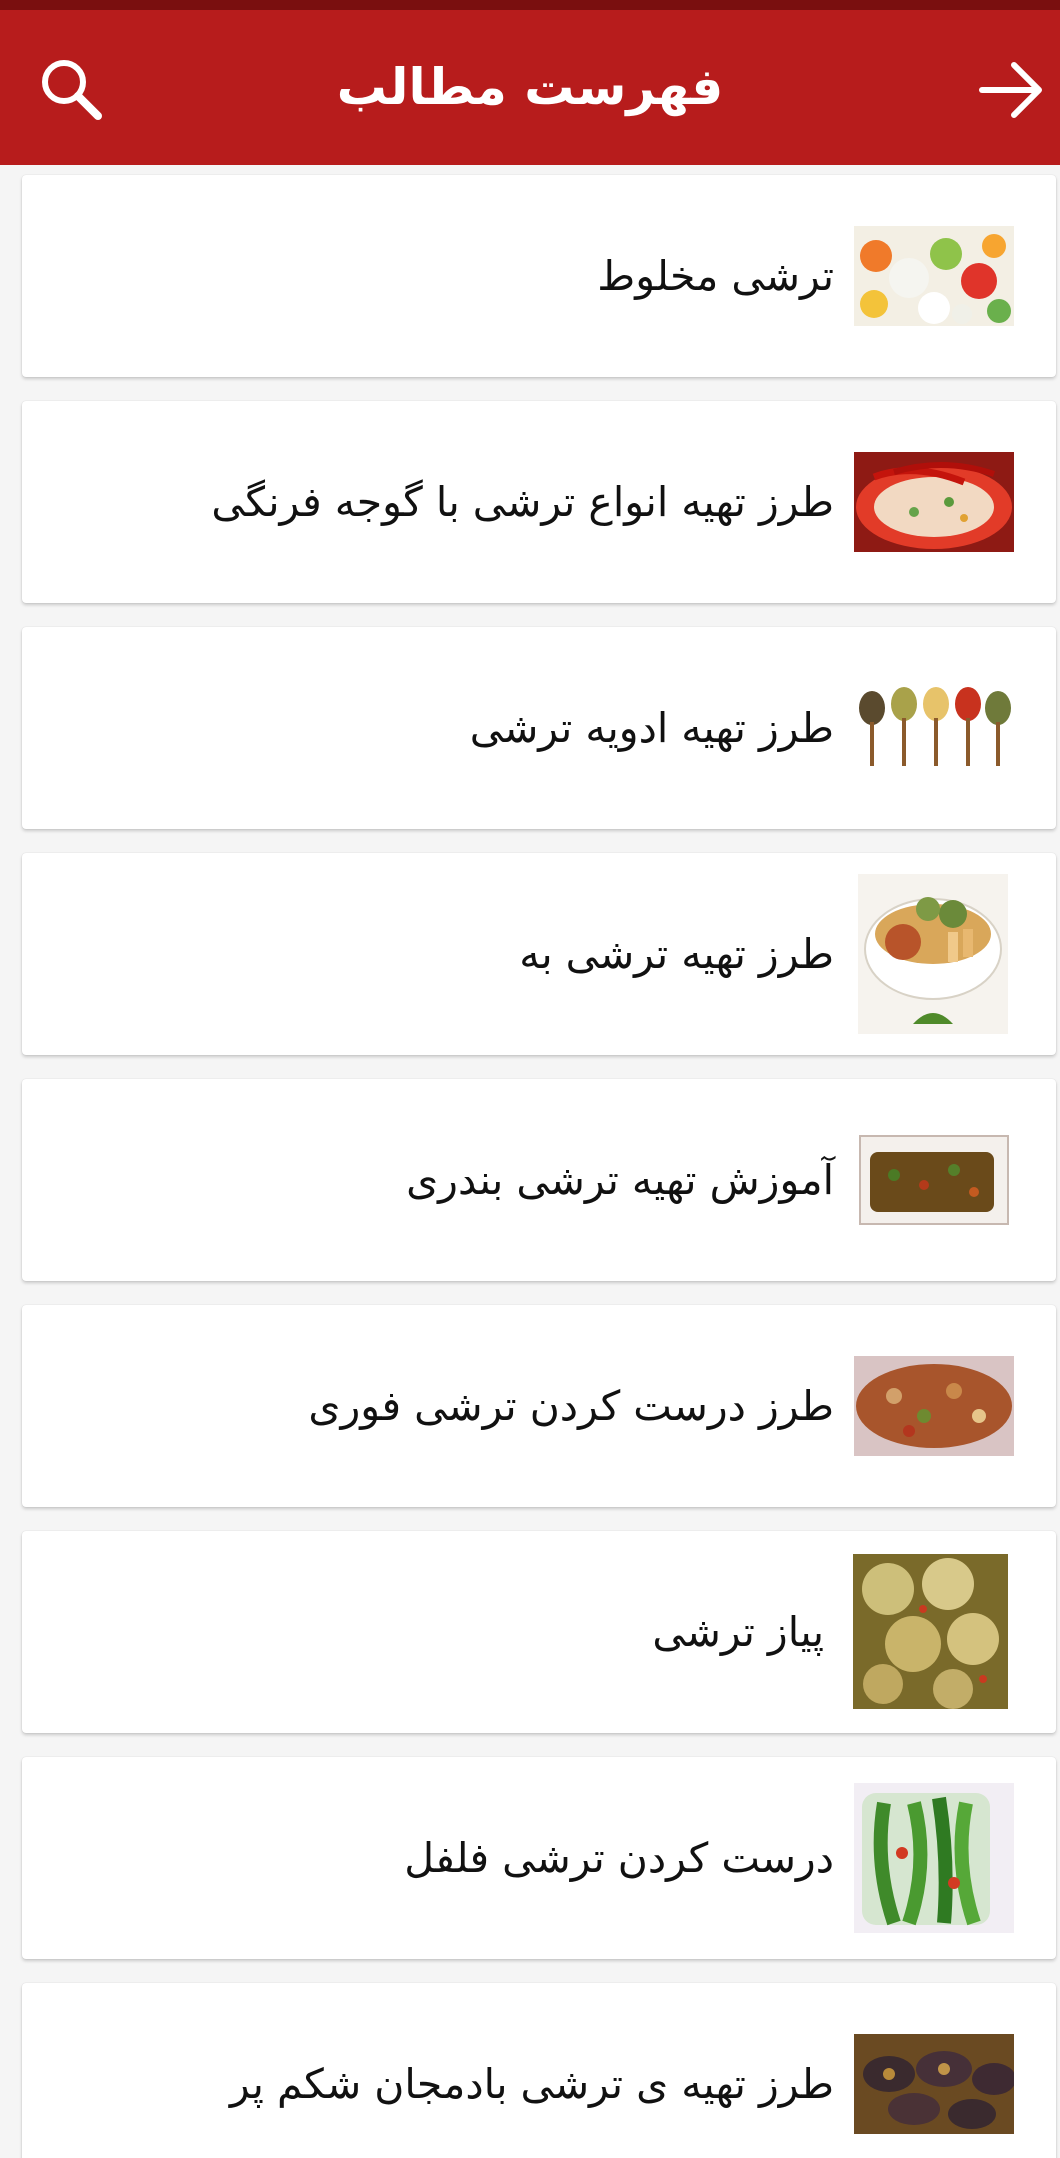 The image size is (1060, 2158). I want to click on item-title: طرز تهیه انواع ترشی با گوجه فرنگی, so click(522, 502).